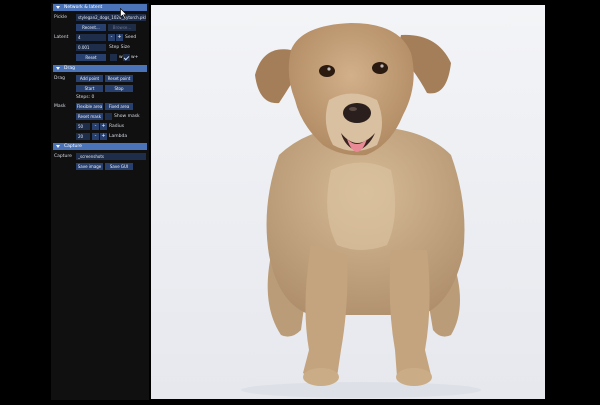 The height and width of the screenshot is (405, 600). Describe the element at coordinates (119, 88) in the screenshot. I see `stop-button: Stop` at that location.